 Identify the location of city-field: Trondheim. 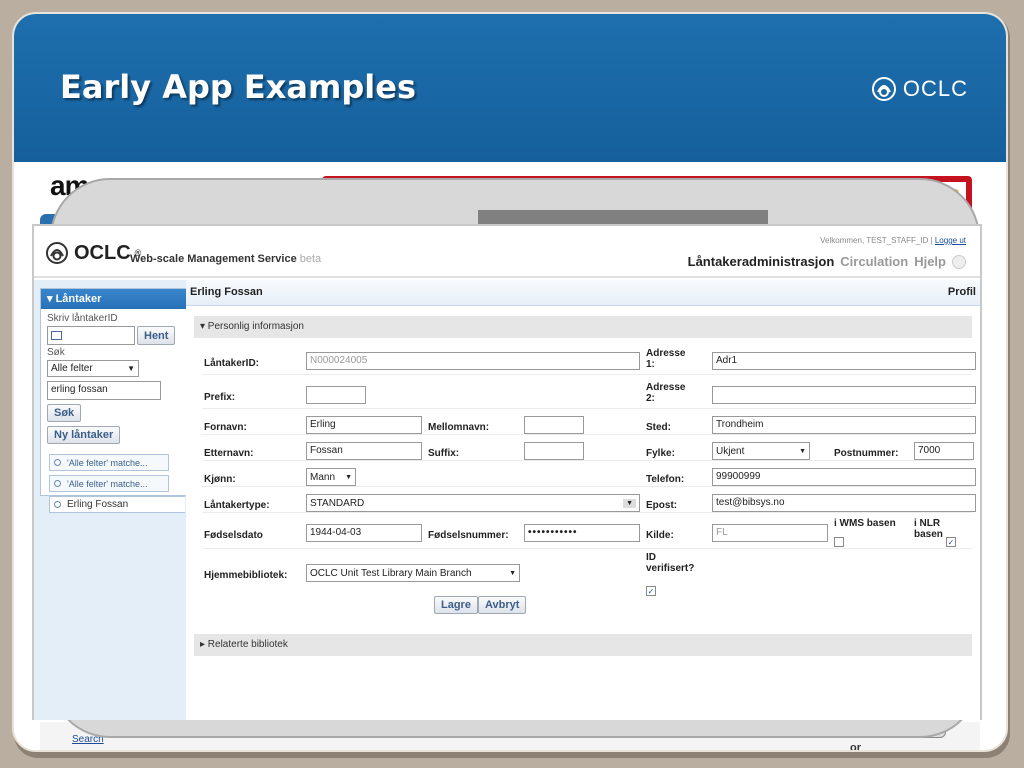
(844, 425).